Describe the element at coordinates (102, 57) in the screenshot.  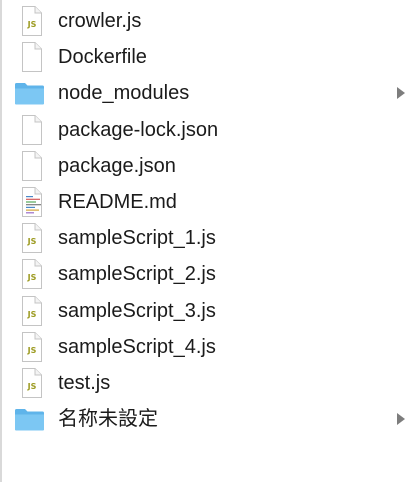
I see `file-name-label: Dockerfile` at that location.